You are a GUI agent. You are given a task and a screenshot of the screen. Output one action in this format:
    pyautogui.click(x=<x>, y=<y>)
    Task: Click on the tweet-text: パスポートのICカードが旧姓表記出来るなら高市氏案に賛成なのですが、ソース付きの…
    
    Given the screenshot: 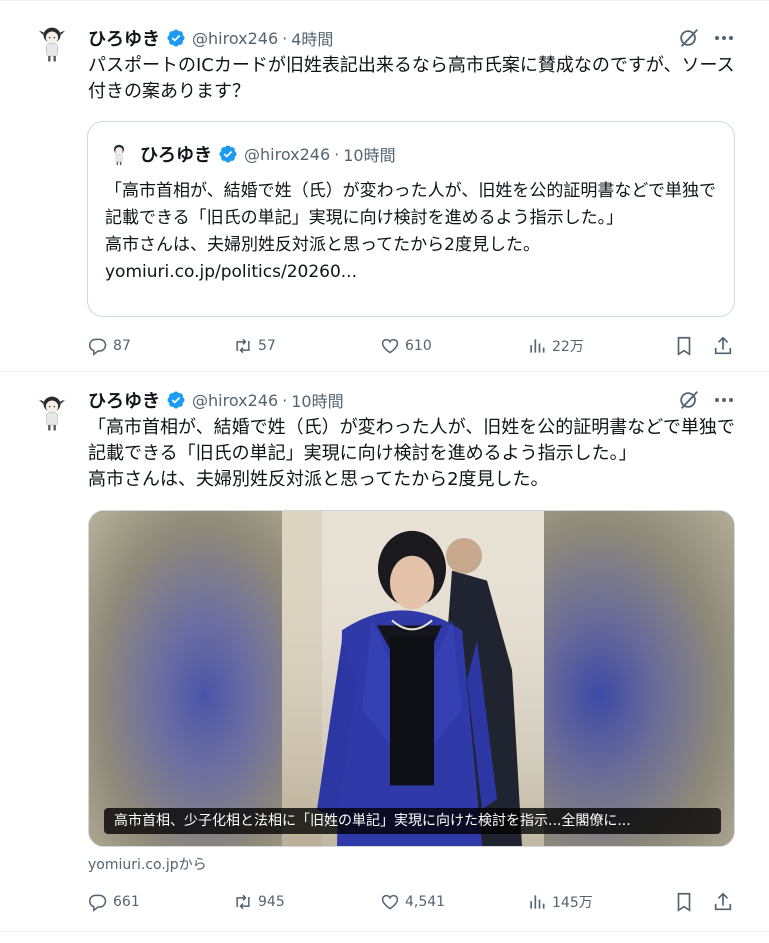 What is the action you would take?
    pyautogui.click(x=411, y=78)
    